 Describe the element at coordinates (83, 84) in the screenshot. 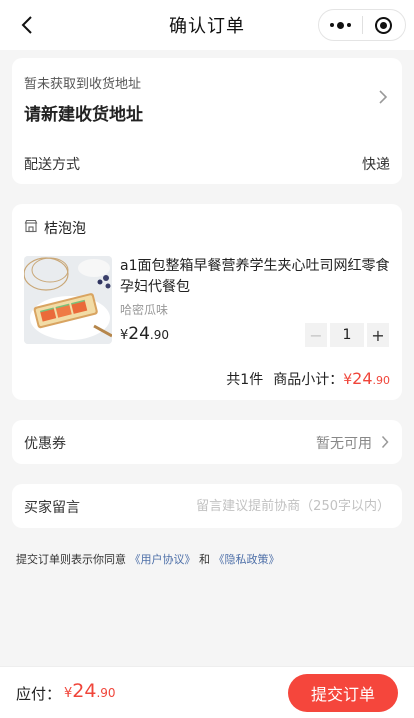

I see `address-hint: 暂未获取到收货地址` at that location.